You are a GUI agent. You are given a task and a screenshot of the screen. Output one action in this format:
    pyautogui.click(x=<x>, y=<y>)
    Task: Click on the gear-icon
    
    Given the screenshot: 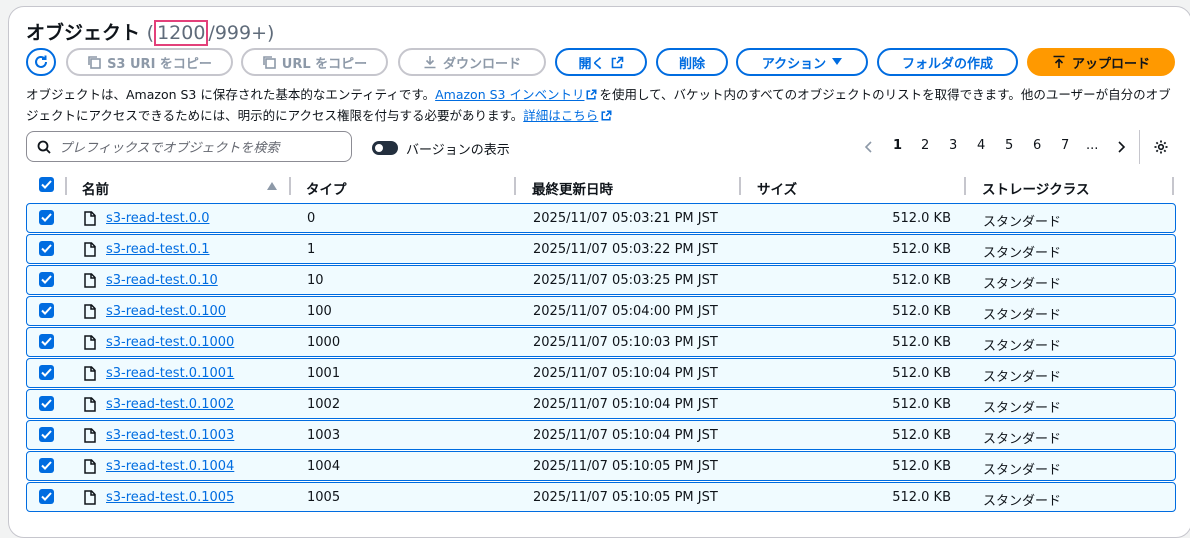 What is the action you would take?
    pyautogui.click(x=1161, y=147)
    